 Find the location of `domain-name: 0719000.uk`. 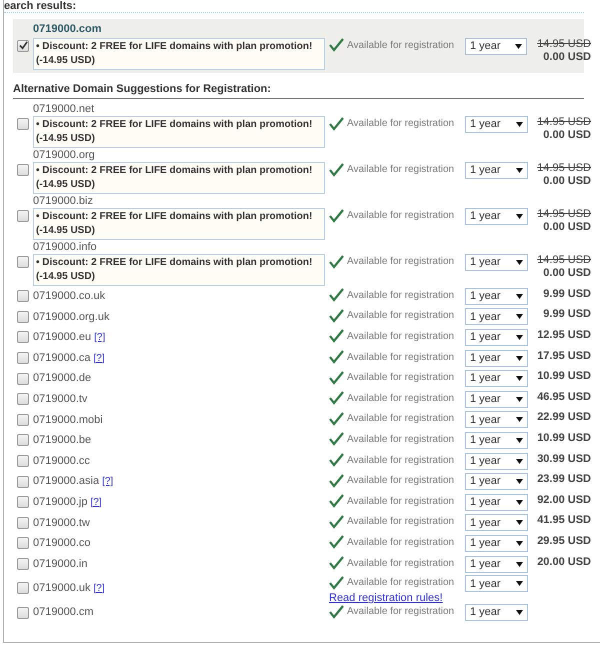

domain-name: 0719000.uk is located at coordinates (61, 588).